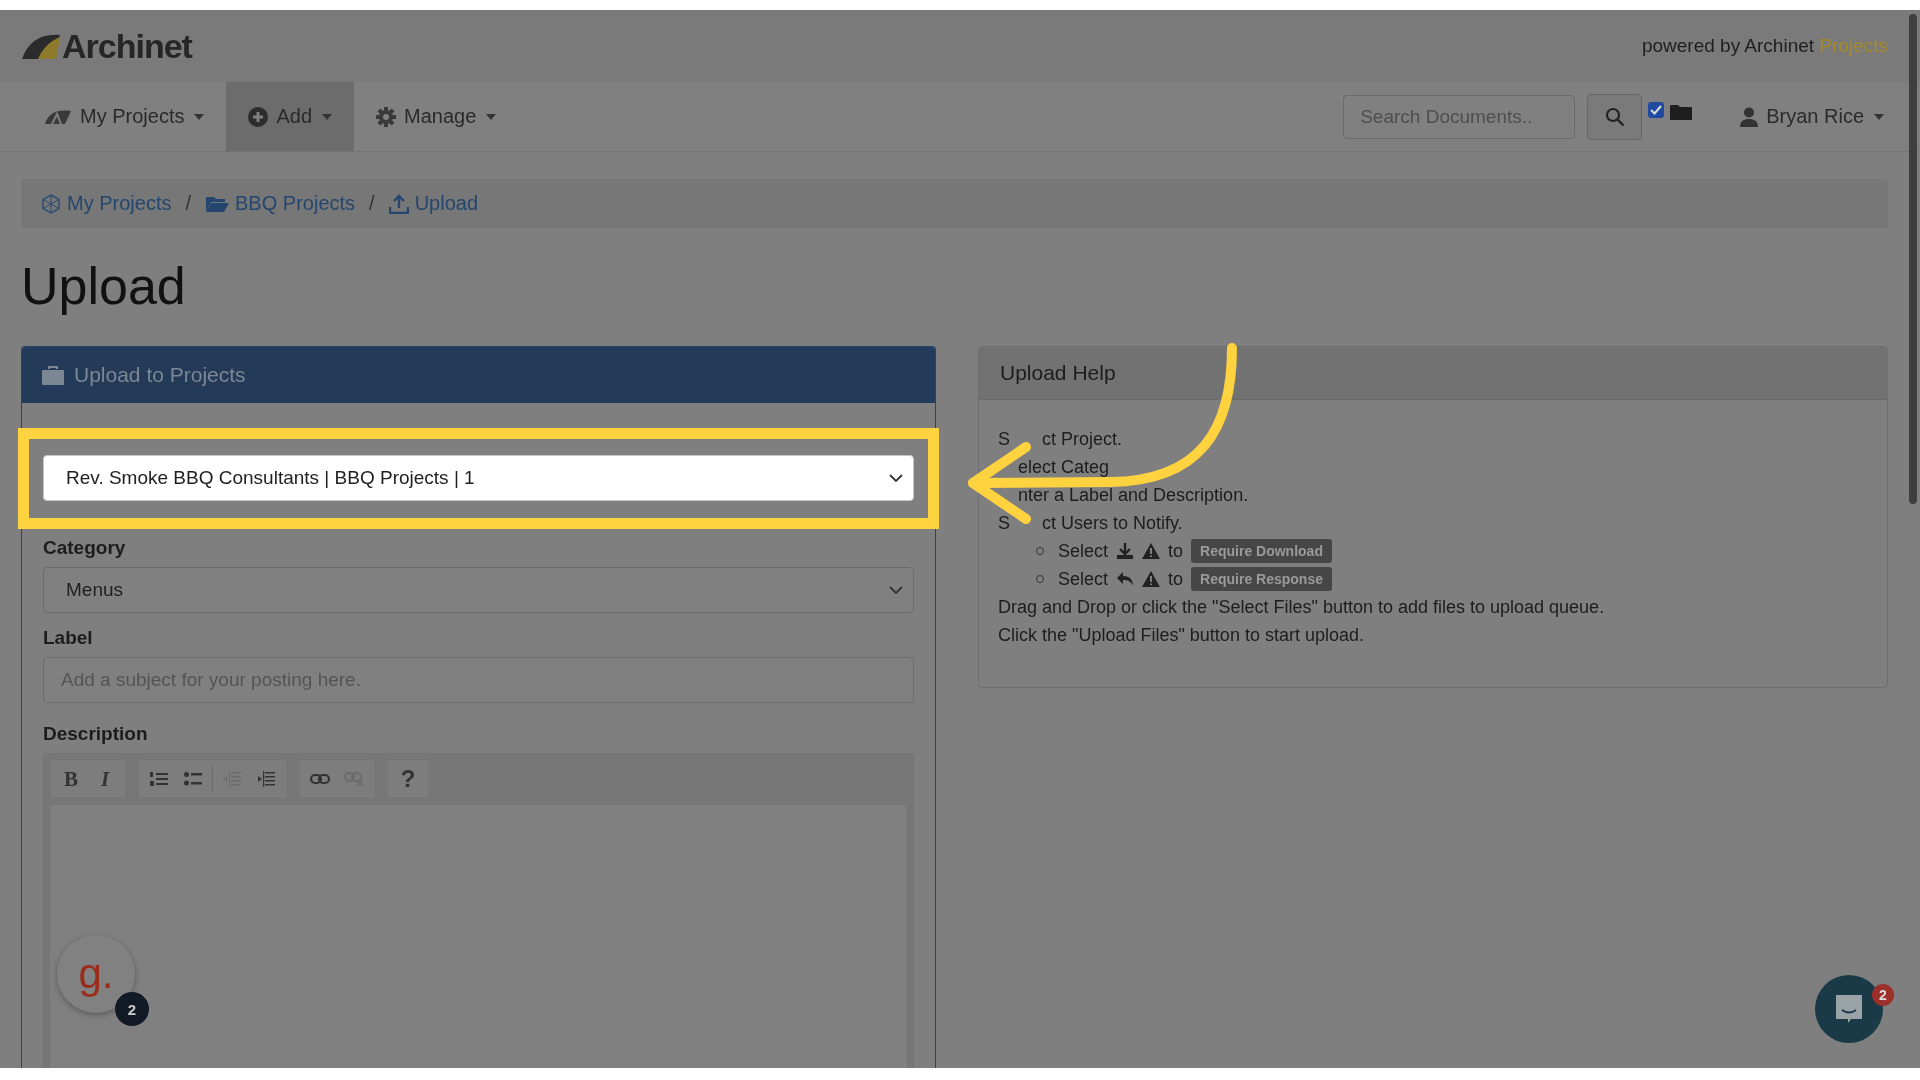 The width and height of the screenshot is (1920, 1080). Describe the element at coordinates (193, 779) in the screenshot. I see `bullet-list-icon` at that location.